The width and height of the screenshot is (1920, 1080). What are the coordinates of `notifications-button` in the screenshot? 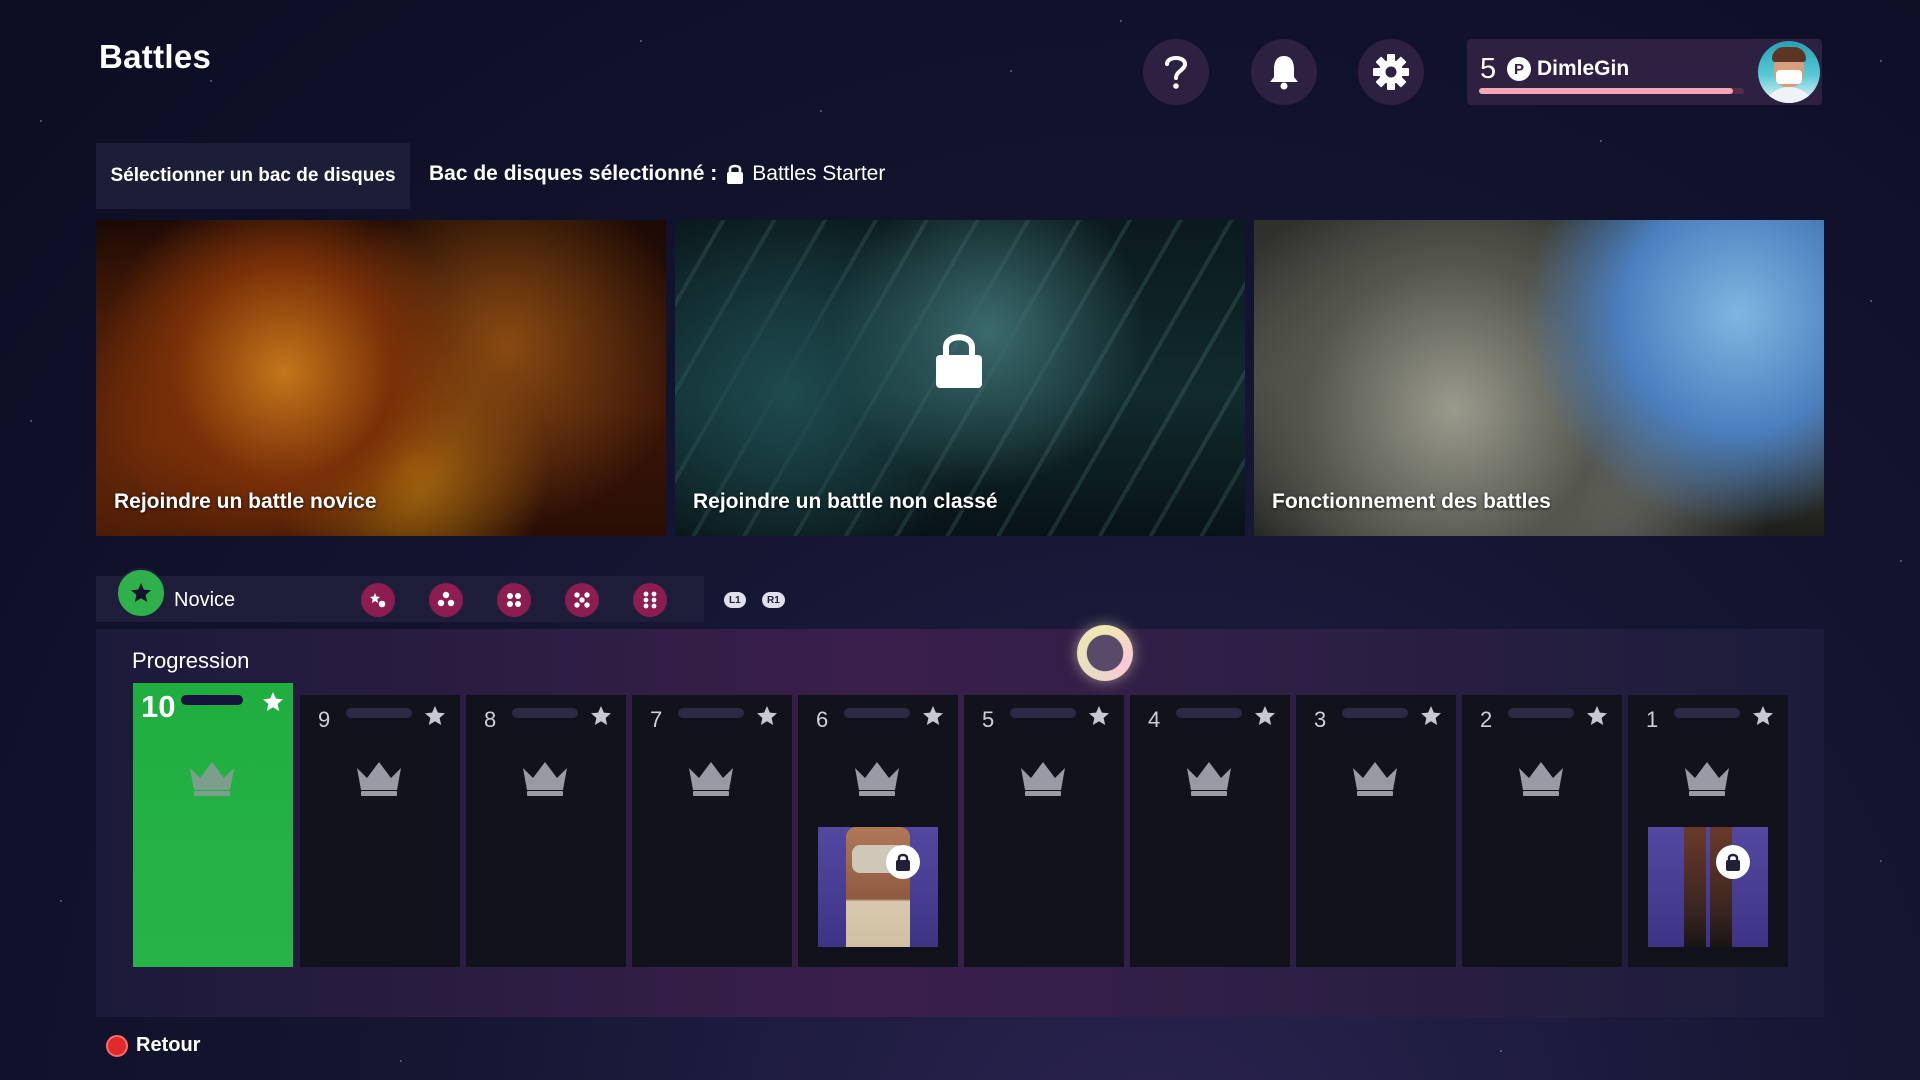 It's located at (1284, 72).